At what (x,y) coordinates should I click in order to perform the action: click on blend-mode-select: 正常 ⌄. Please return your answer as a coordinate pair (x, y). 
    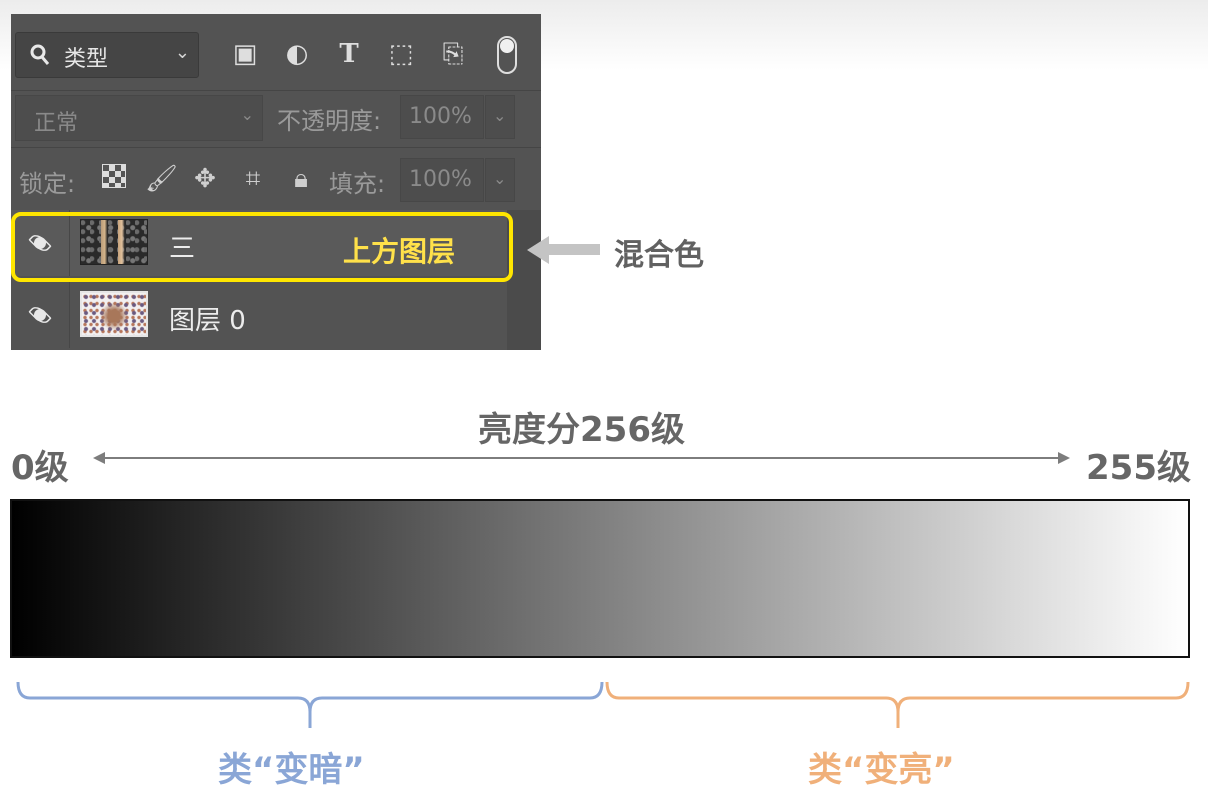
    Looking at the image, I should click on (139, 118).